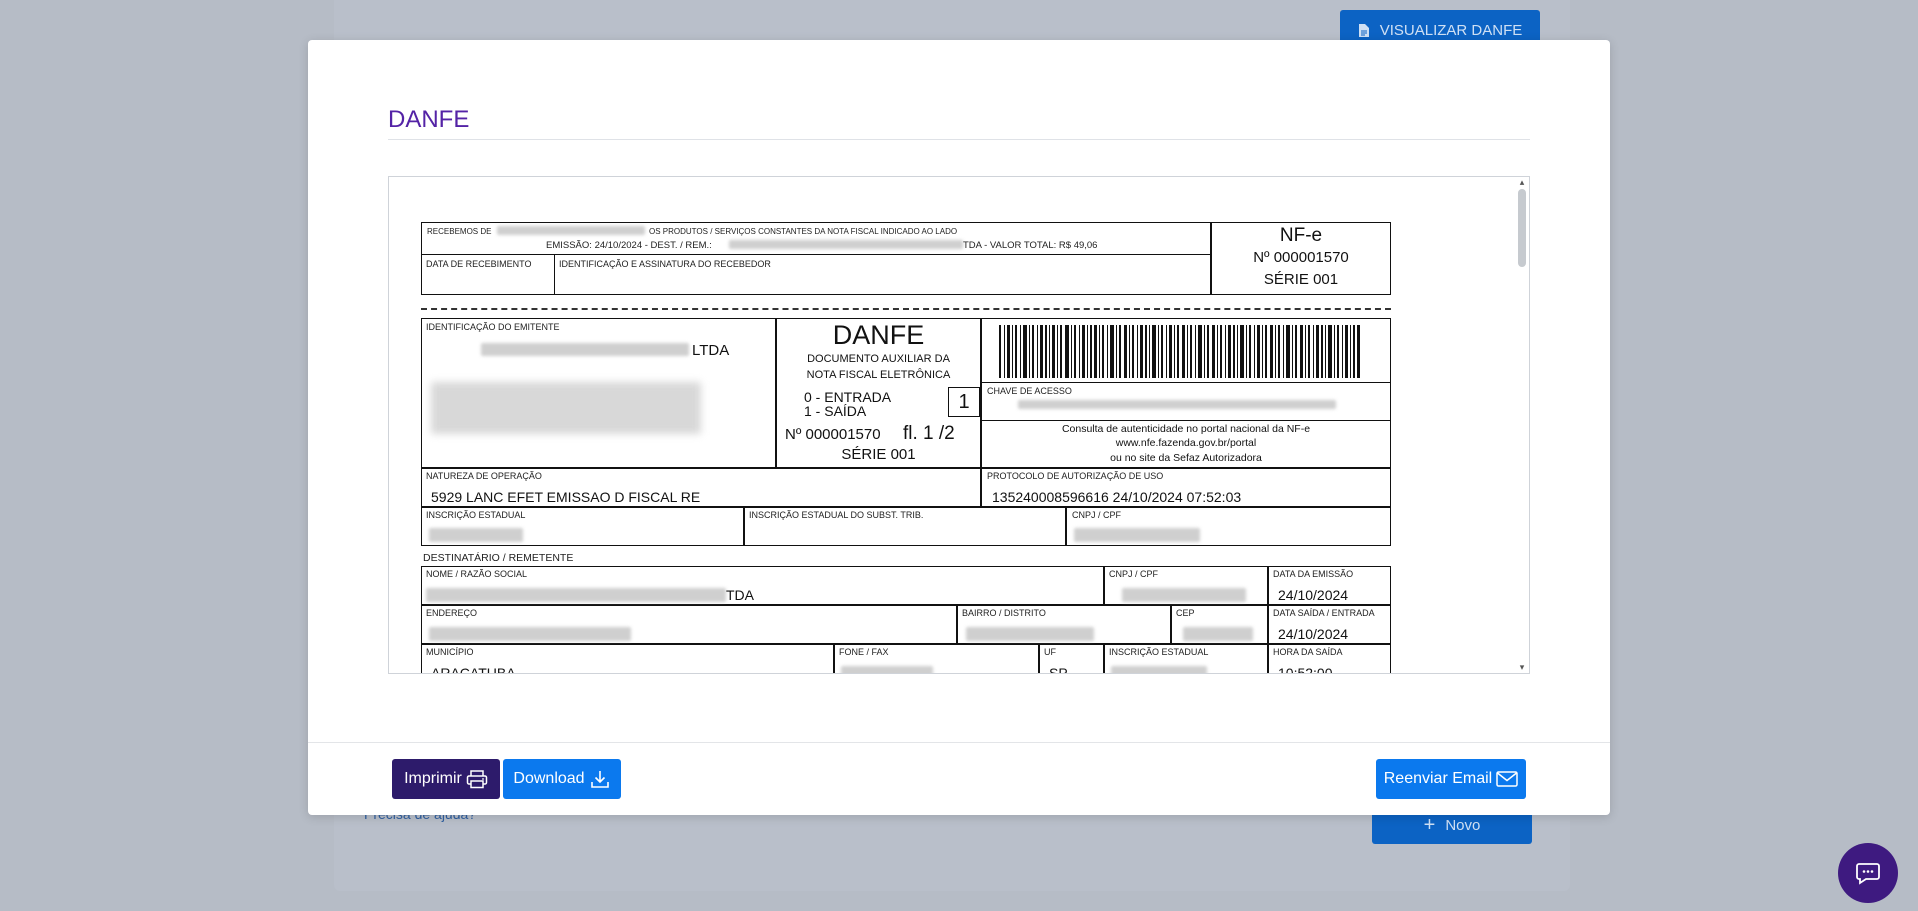 This screenshot has height=911, width=1918. Describe the element at coordinates (1097, 515) in the screenshot. I see `cnpj-label: CNPJ / CPF` at that location.